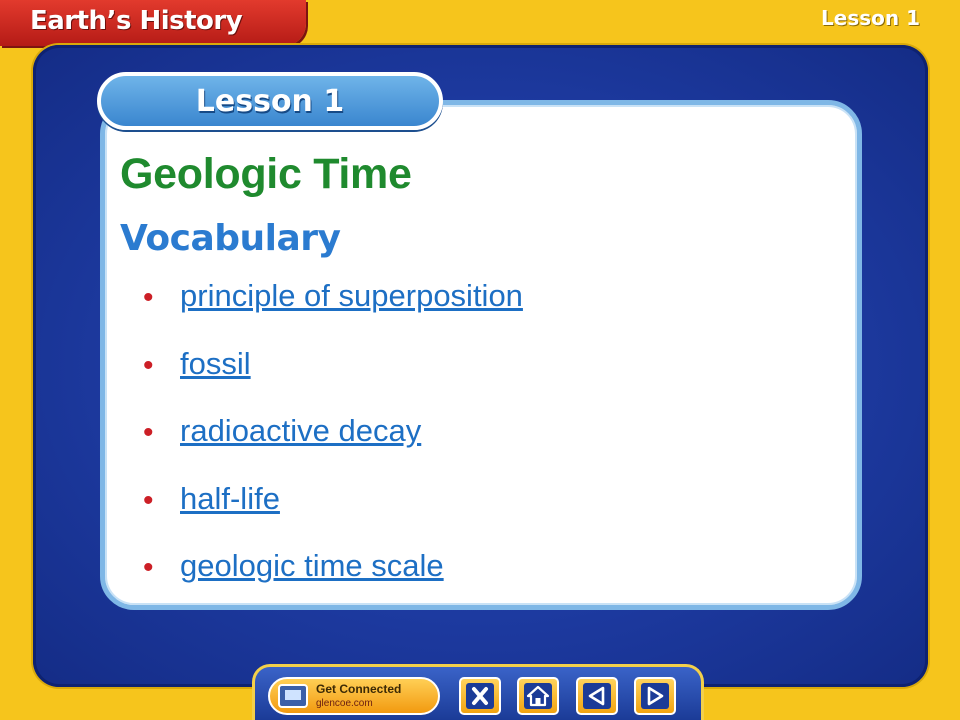 This screenshot has width=960, height=720. Describe the element at coordinates (870, 18) in the screenshot. I see `lesson-corner-label: Lesson 1` at that location.